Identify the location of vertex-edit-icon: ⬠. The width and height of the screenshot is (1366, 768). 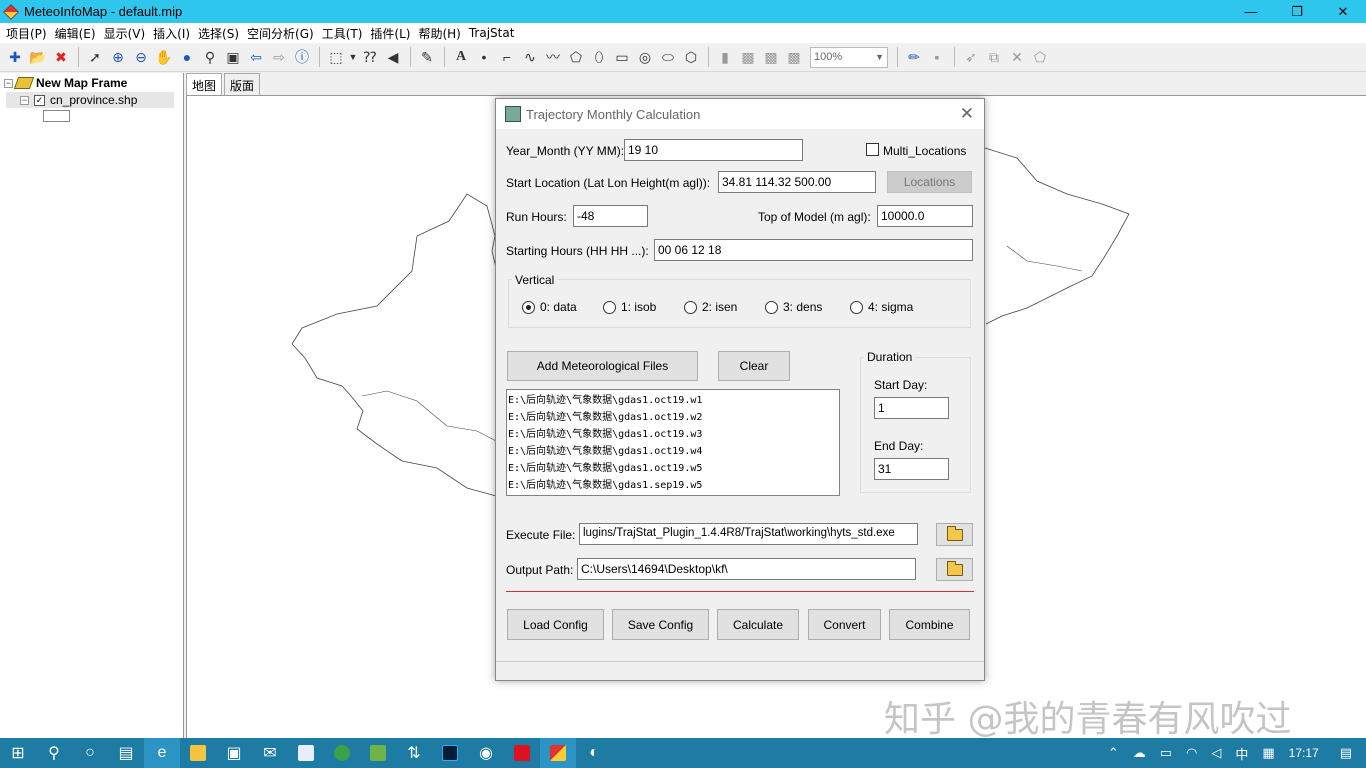
(1040, 57).